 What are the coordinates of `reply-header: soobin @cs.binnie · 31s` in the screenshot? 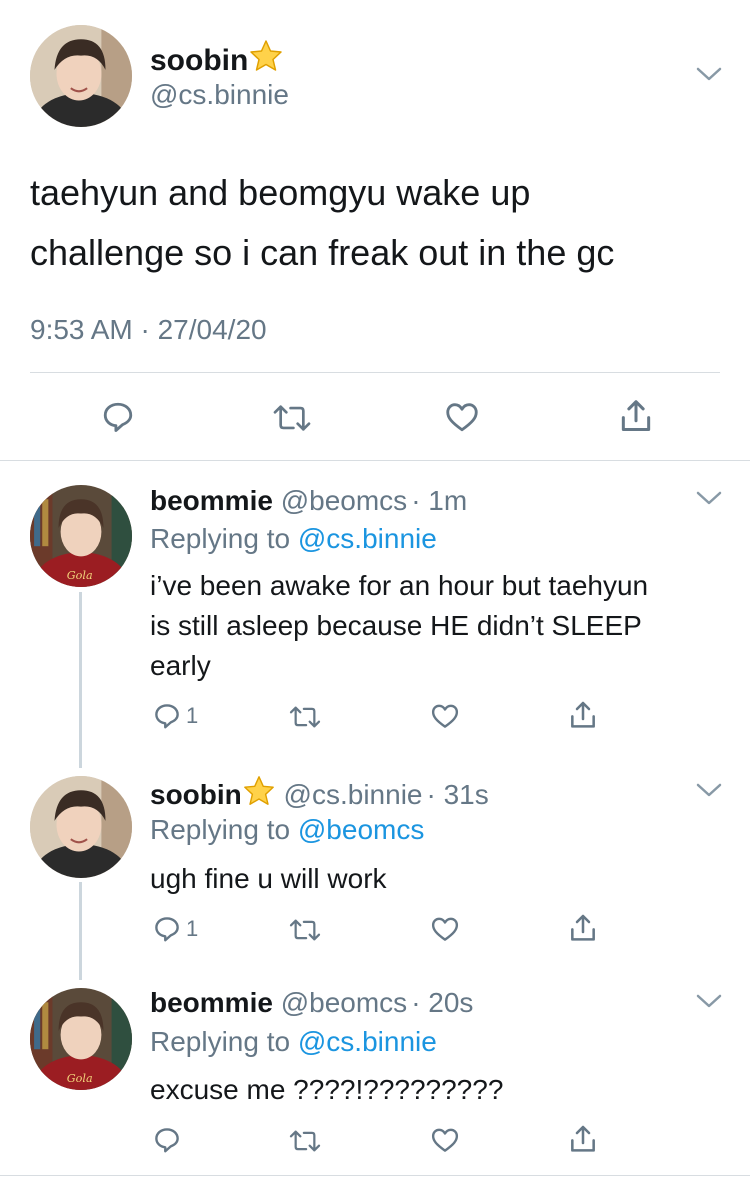 It's located at (319, 795).